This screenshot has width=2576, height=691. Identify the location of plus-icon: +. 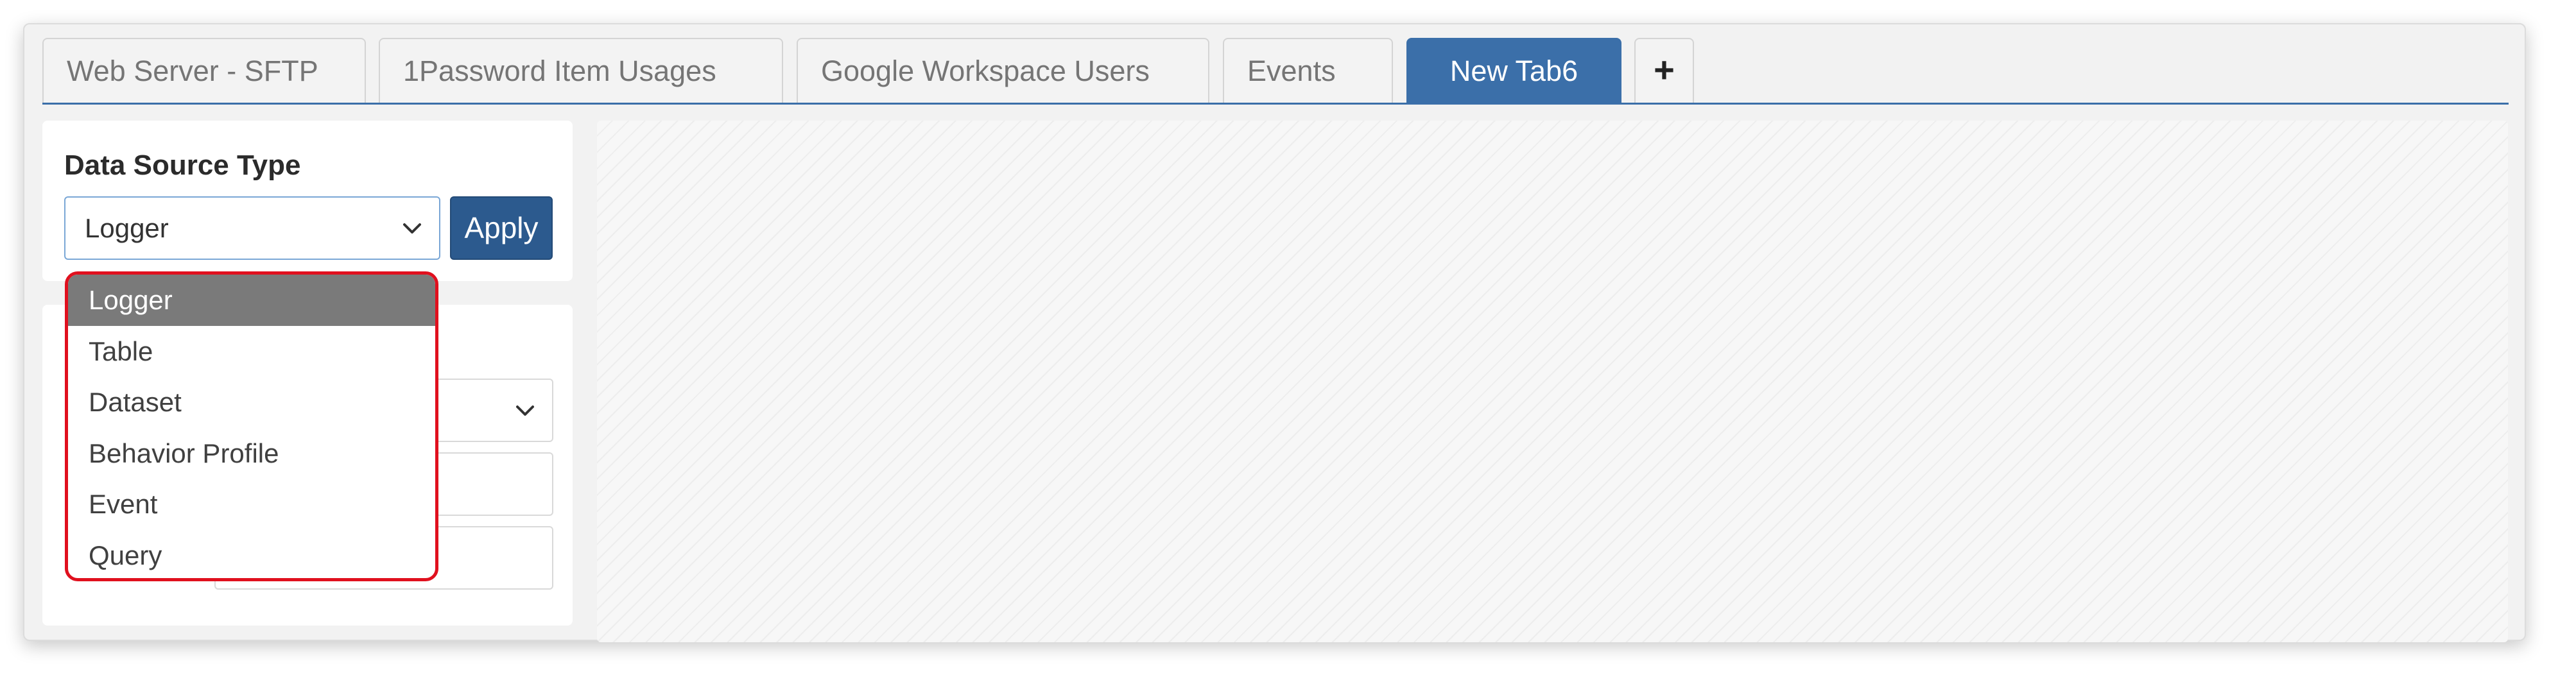
(1665, 69).